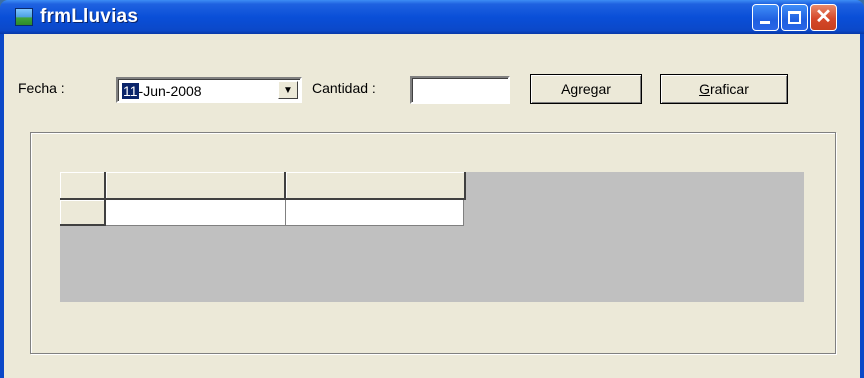 The image size is (864, 378). What do you see at coordinates (432, 17) in the screenshot?
I see `title-bar: frmLluvias ✕` at bounding box center [432, 17].